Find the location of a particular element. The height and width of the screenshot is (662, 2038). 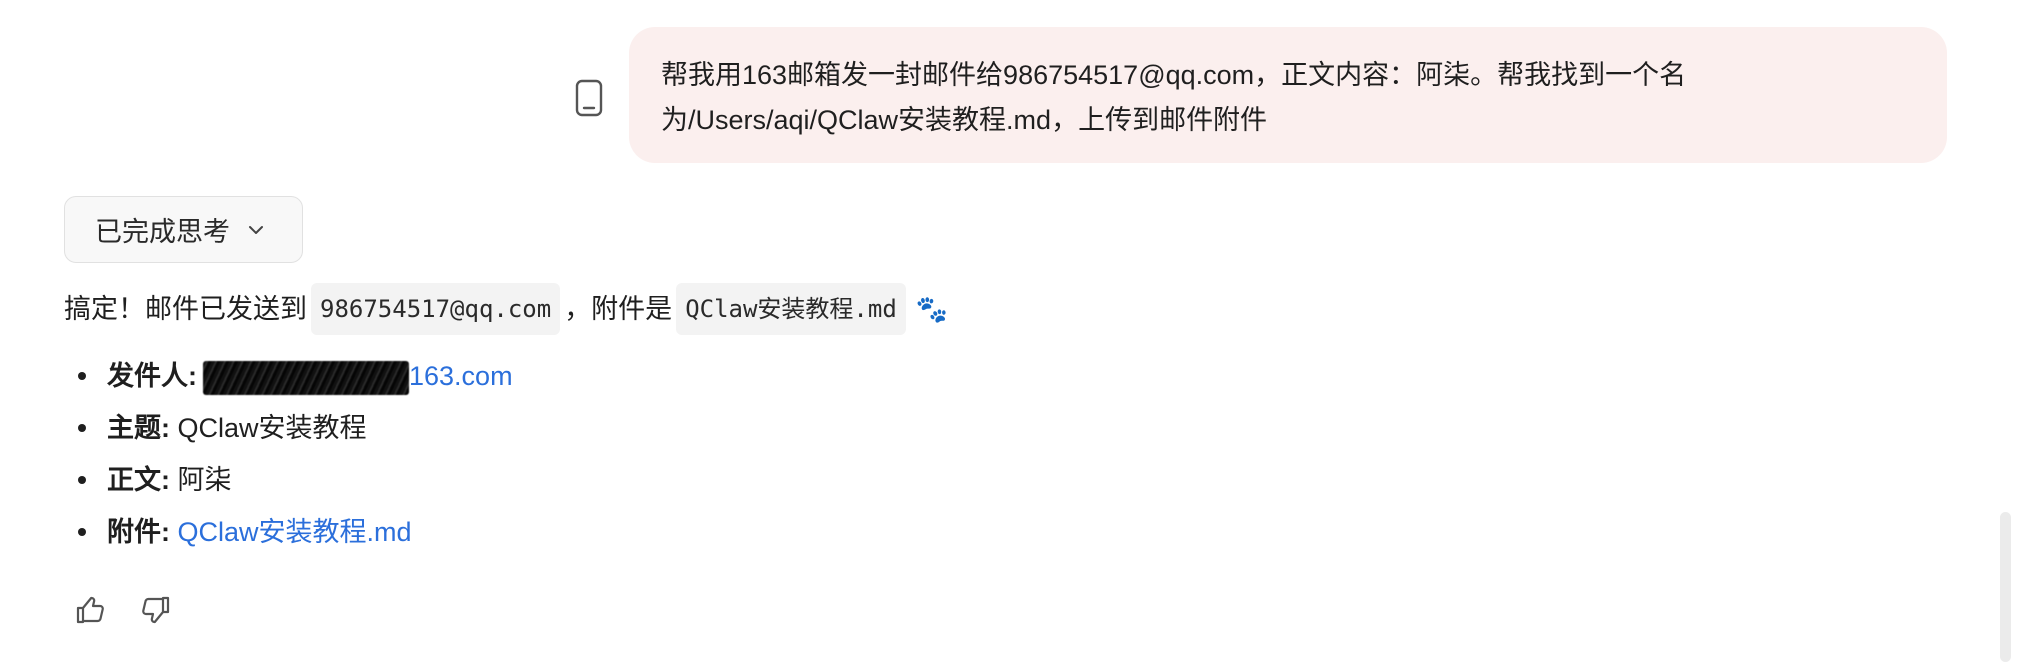

thinking-toggle-button: 已完成思考 is located at coordinates (183, 229).